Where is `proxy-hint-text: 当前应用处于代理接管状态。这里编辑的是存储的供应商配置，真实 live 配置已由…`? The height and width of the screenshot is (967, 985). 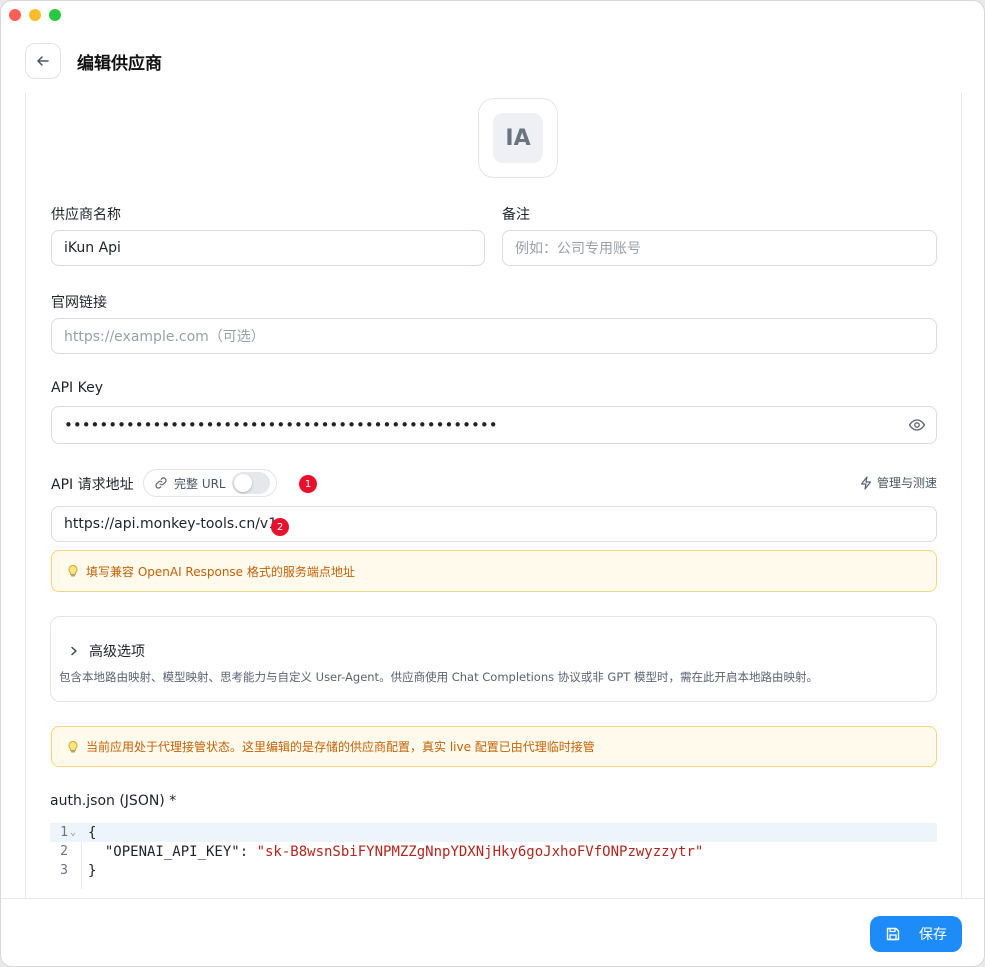 proxy-hint-text: 当前应用处于代理接管状态。这里编辑的是存储的供应商配置，真实 live 配置已由… is located at coordinates (340, 747).